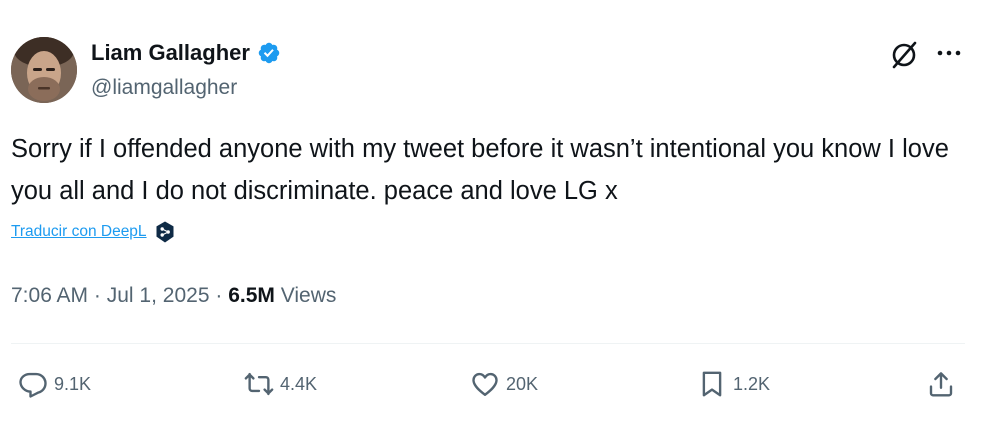 This screenshot has width=992, height=441. I want to click on reply-button: 9.1K, so click(54, 384).